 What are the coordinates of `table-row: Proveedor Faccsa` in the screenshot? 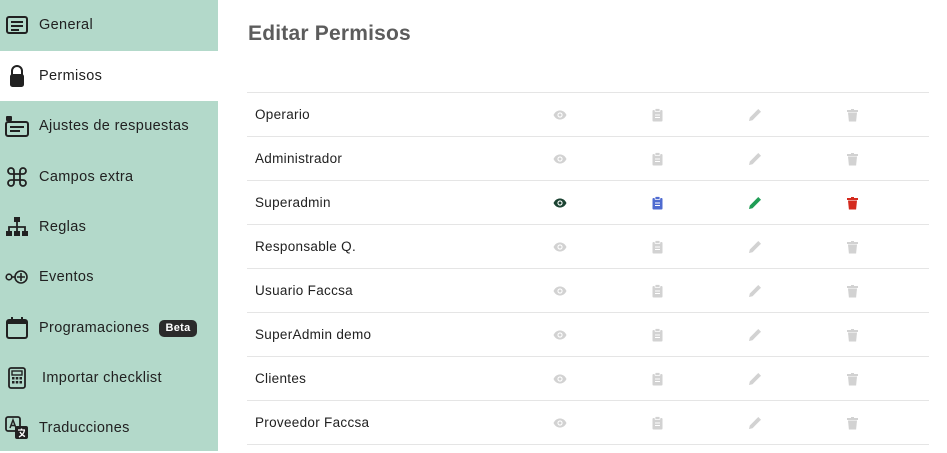 It's located at (588, 423).